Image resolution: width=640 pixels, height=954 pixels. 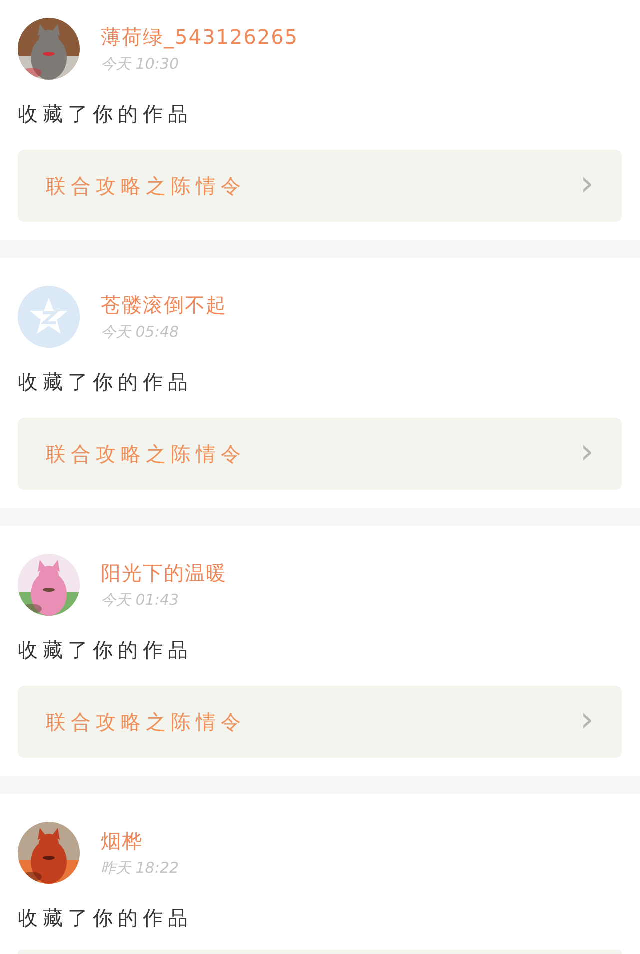 I want to click on timestamp: 今天 01:43, so click(x=140, y=600).